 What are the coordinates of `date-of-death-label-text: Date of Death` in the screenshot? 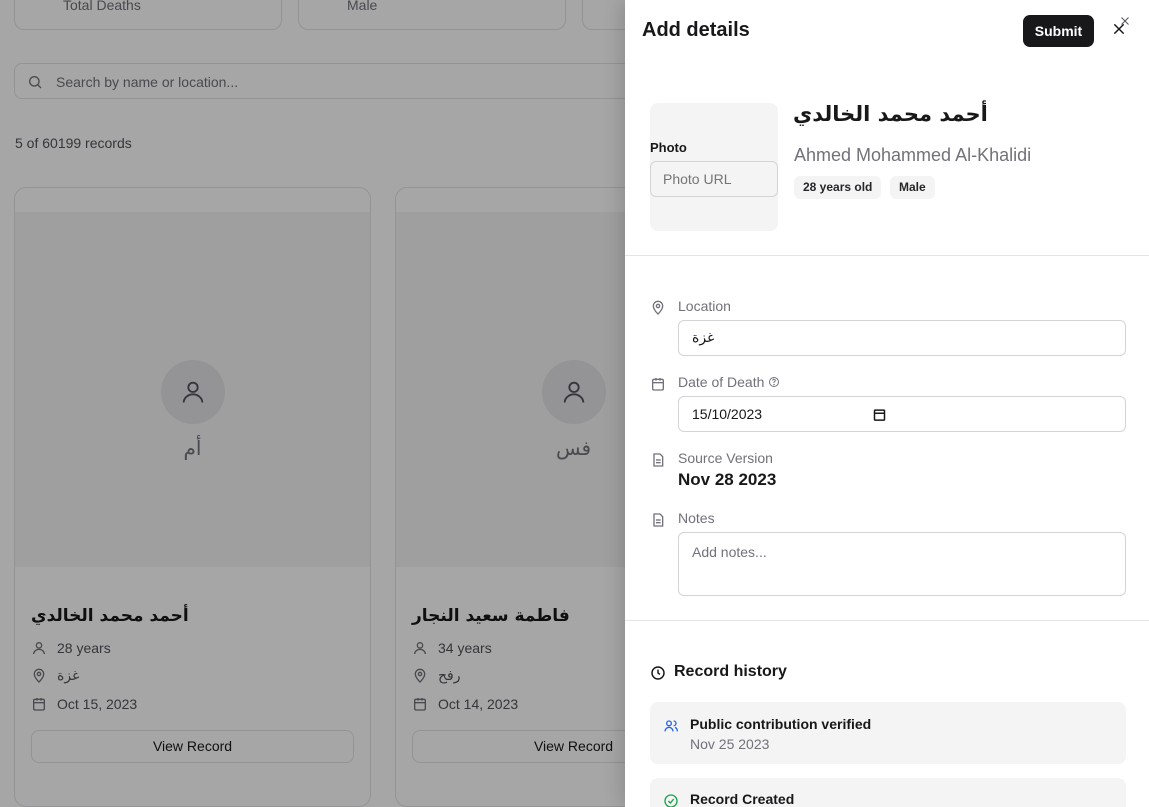 It's located at (721, 382).